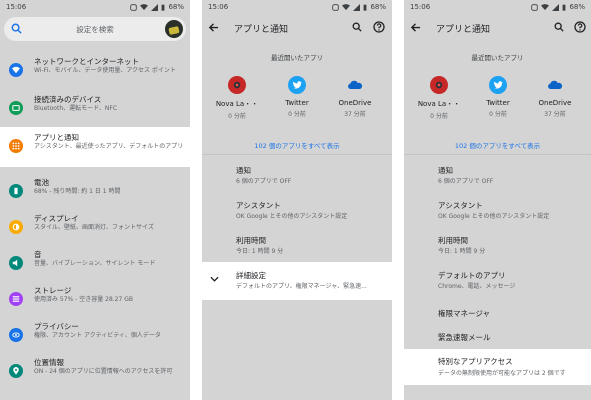 This screenshot has width=591, height=400. I want to click on item-title: プライバシー, so click(56, 326).